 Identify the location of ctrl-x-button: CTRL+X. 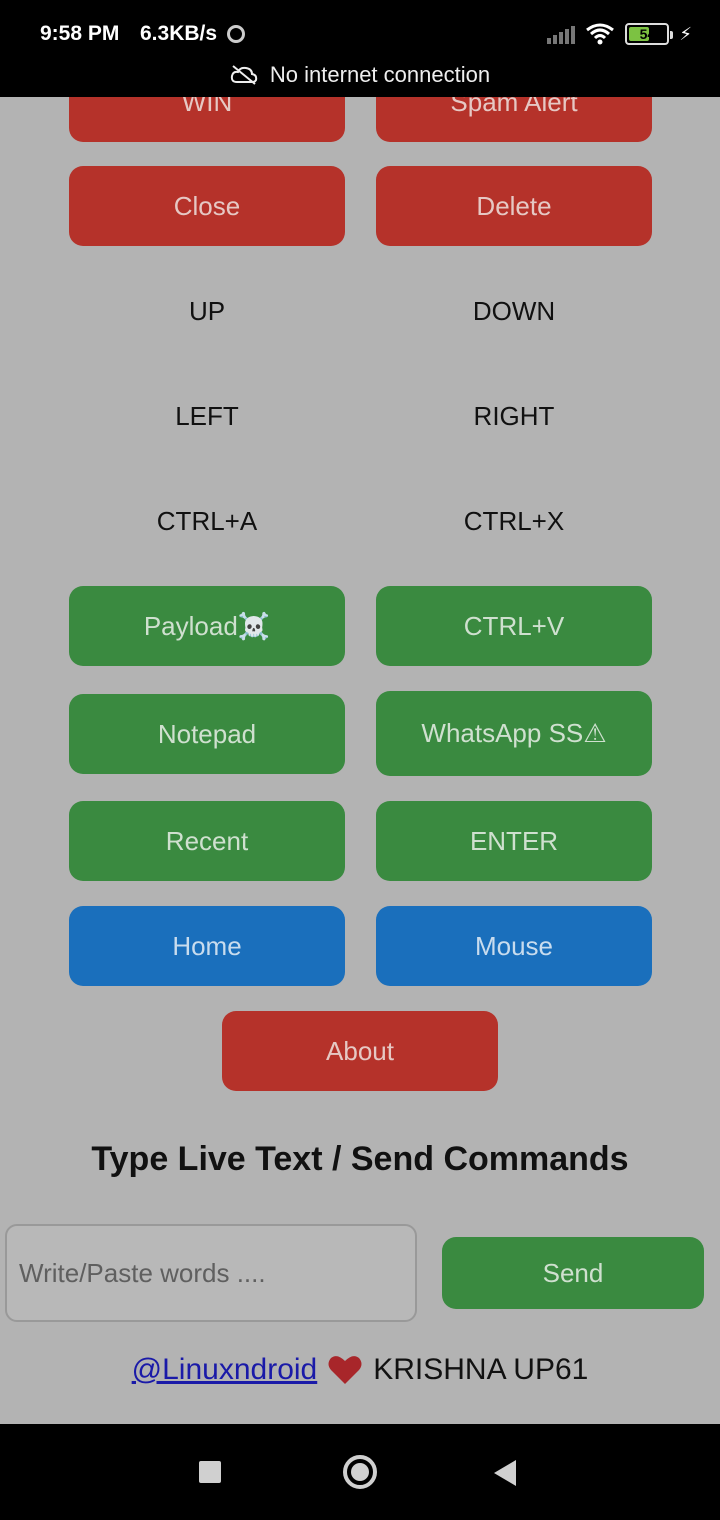
(514, 521).